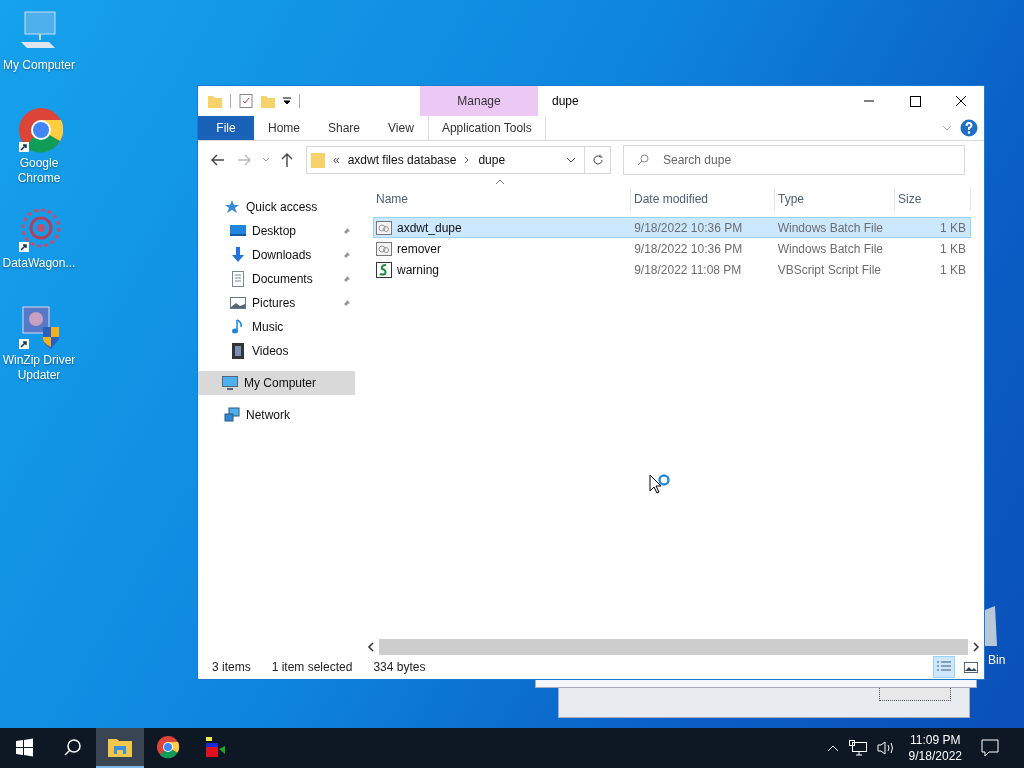 Image resolution: width=1024 pixels, height=768 pixels. I want to click on file-name: warning, so click(418, 269).